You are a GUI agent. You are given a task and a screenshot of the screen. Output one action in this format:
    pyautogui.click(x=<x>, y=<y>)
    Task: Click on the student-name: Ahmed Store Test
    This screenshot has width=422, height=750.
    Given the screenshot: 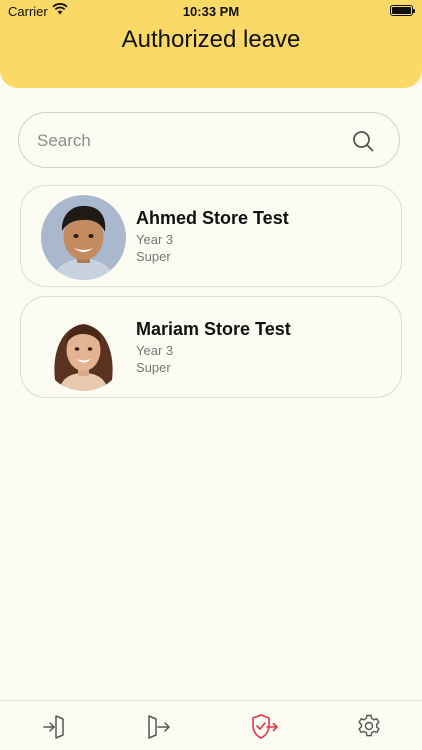 What is the action you would take?
    pyautogui.click(x=212, y=218)
    